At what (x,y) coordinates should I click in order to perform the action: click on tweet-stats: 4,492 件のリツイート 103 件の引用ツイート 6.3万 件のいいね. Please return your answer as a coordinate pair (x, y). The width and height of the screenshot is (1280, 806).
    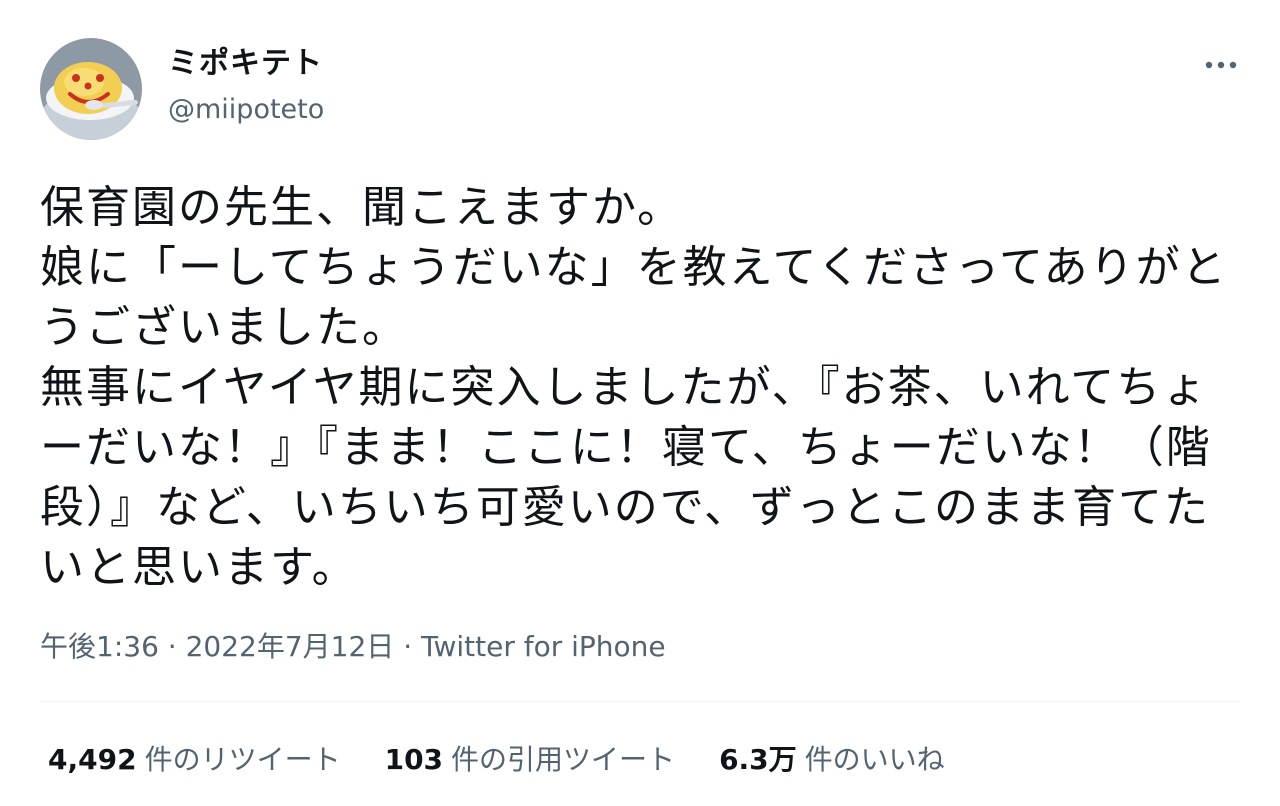
    Looking at the image, I should click on (518, 760).